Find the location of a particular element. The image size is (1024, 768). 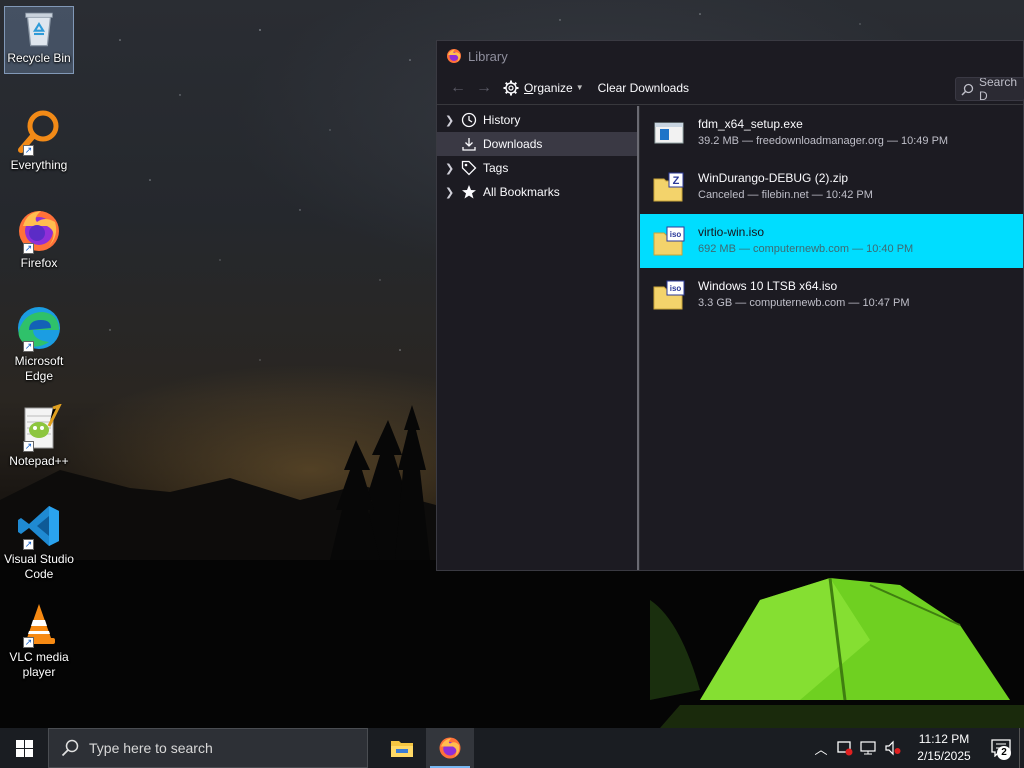

desktop-icon-label: VLC media player is located at coordinates (39, 664).